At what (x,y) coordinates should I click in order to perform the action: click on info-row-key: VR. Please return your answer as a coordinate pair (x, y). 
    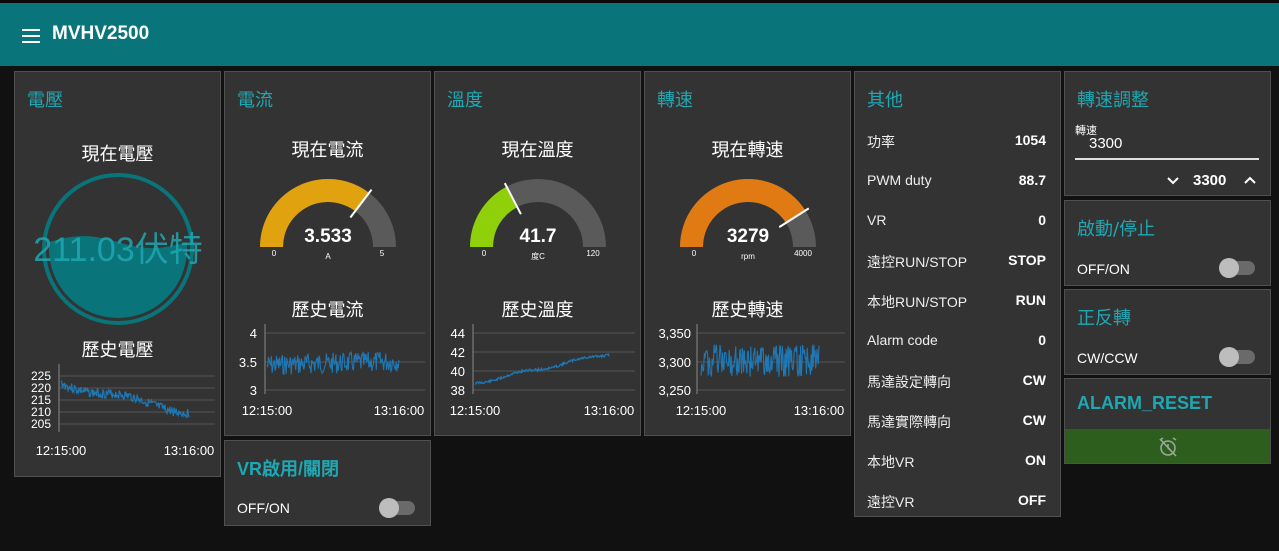
    Looking at the image, I should click on (877, 220).